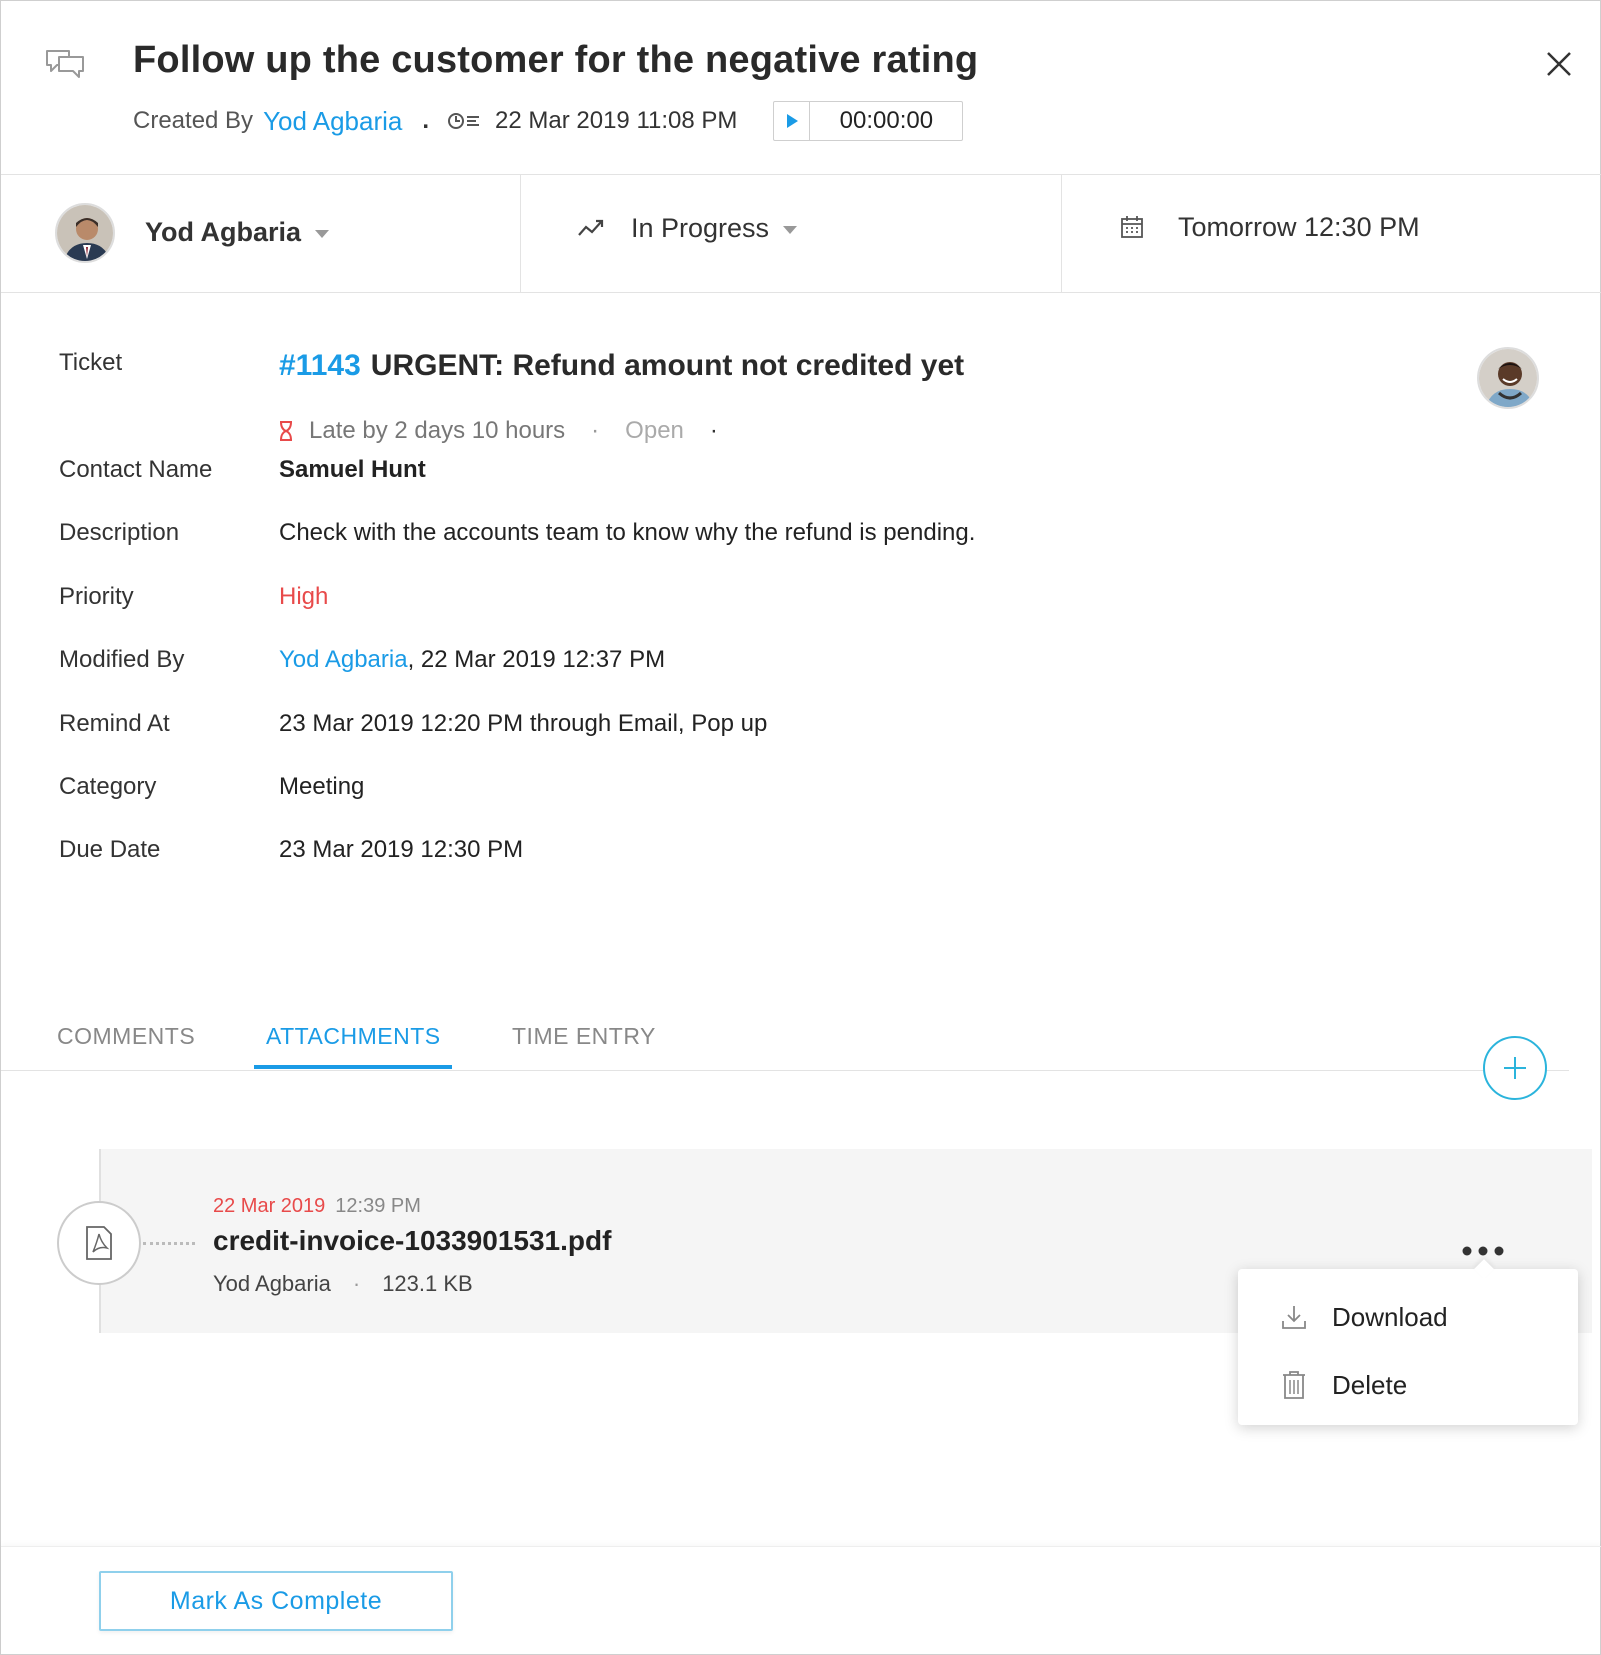  What do you see at coordinates (286, 431) in the screenshot?
I see `hourglass-icon` at bounding box center [286, 431].